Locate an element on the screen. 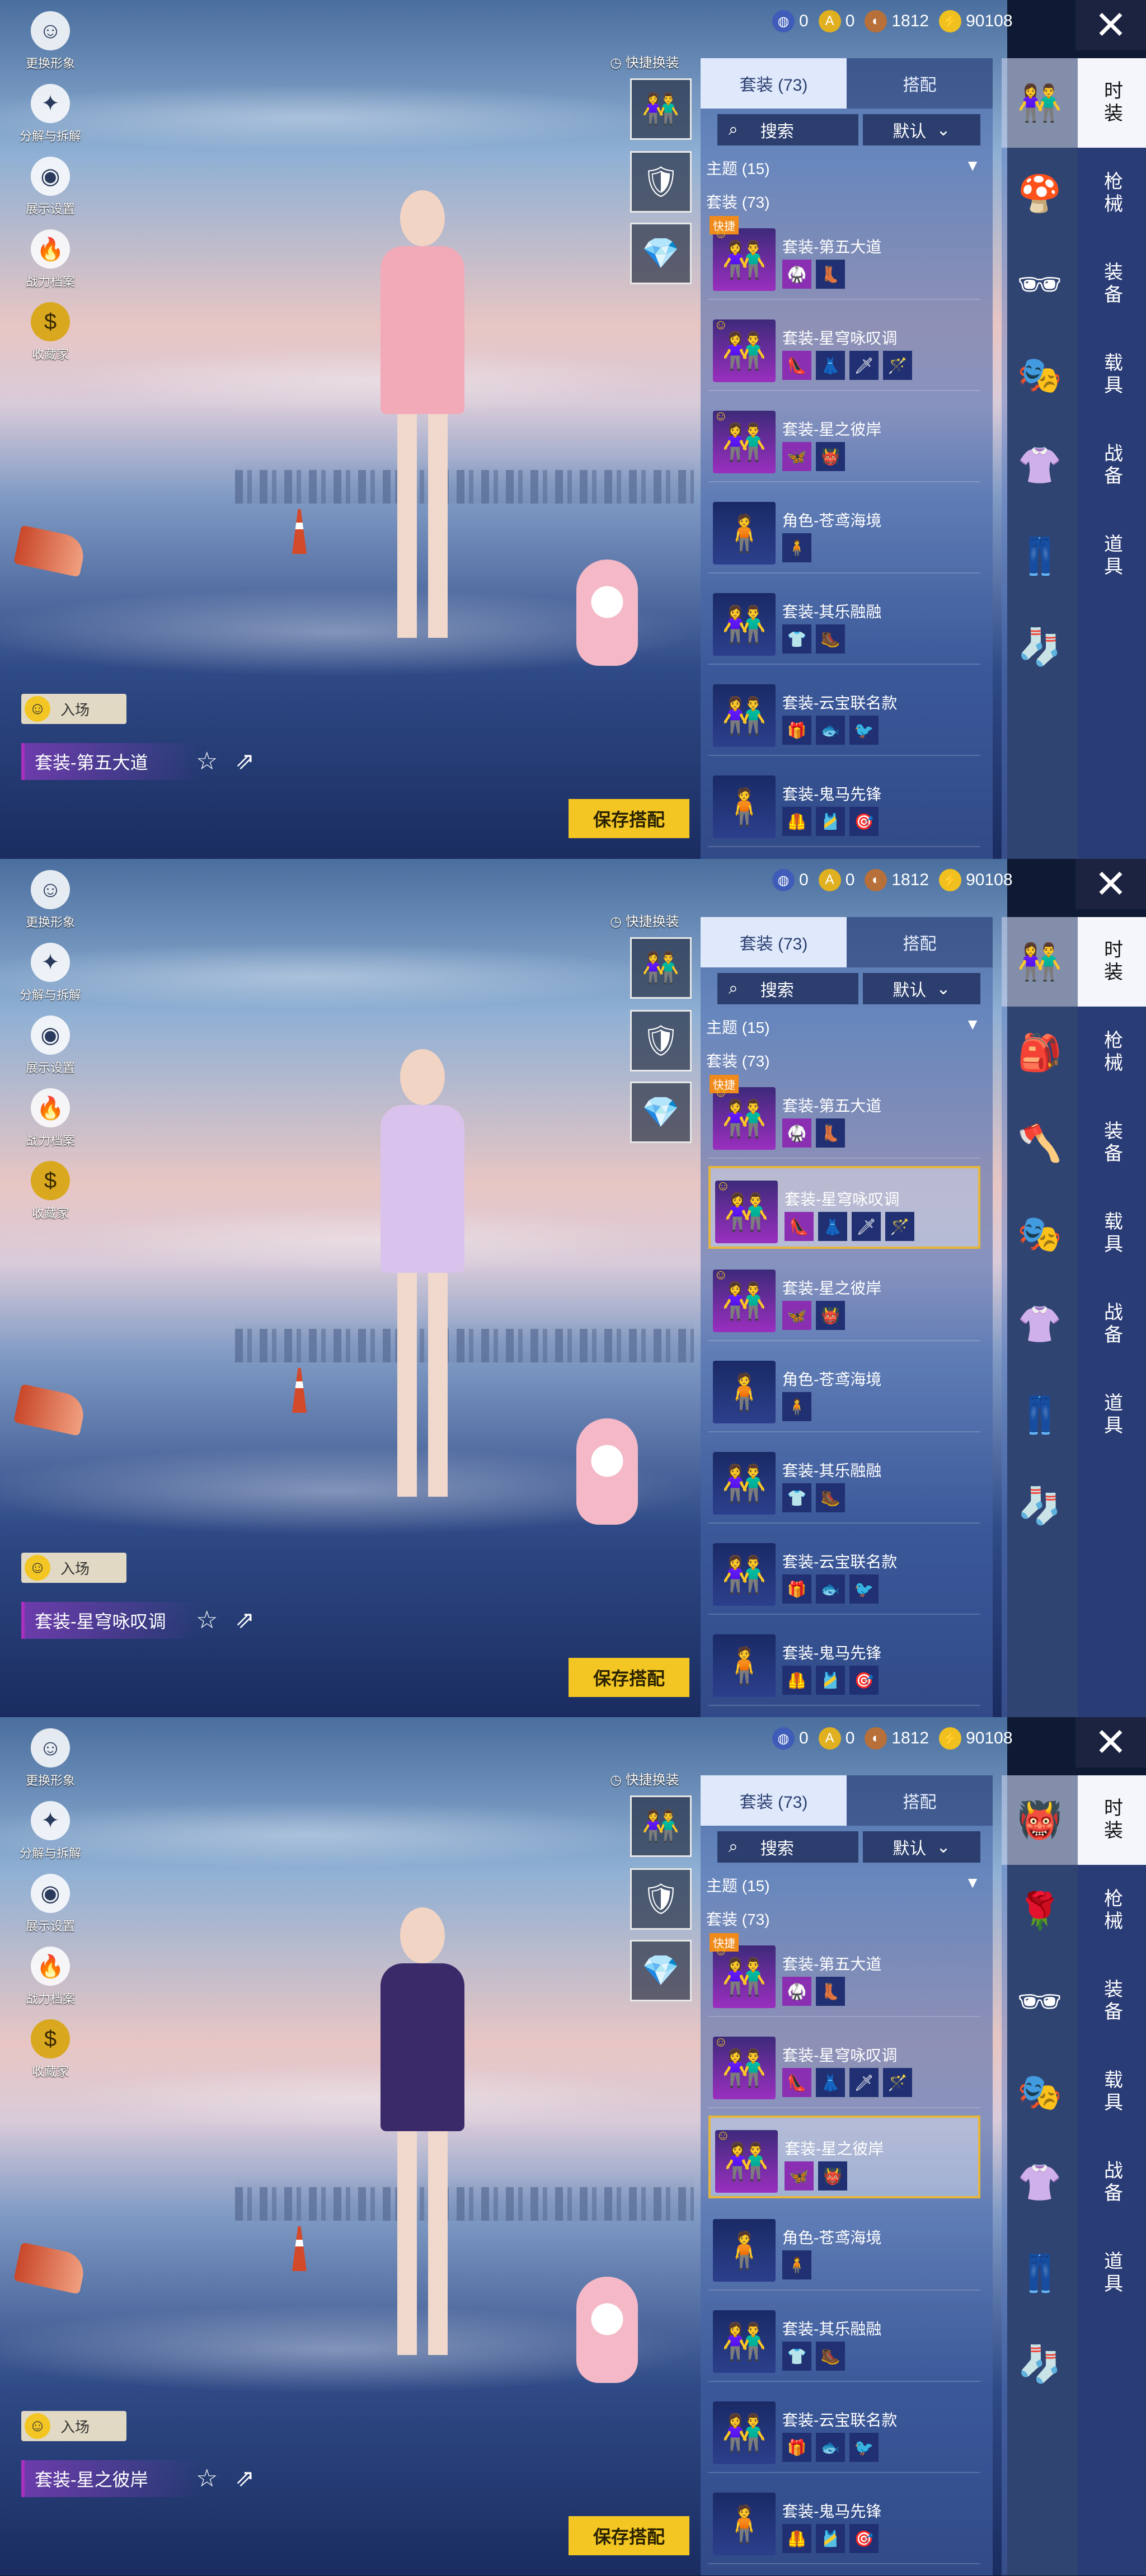 The height and width of the screenshot is (2576, 1146). category-slot: 🍄 is located at coordinates (1040, 193).